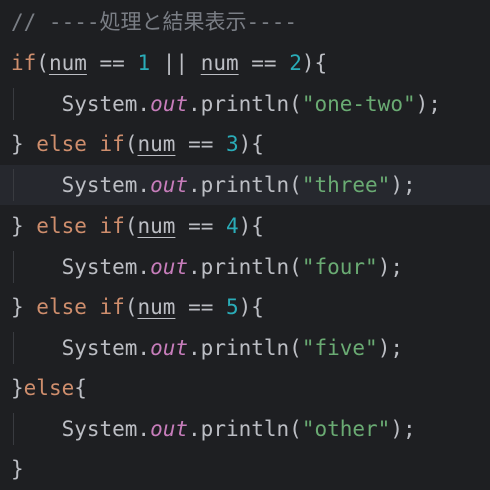 Image resolution: width=490 pixels, height=490 pixels. What do you see at coordinates (154, 22) in the screenshot?
I see `comment-text: // ----処理と結果表示----` at bounding box center [154, 22].